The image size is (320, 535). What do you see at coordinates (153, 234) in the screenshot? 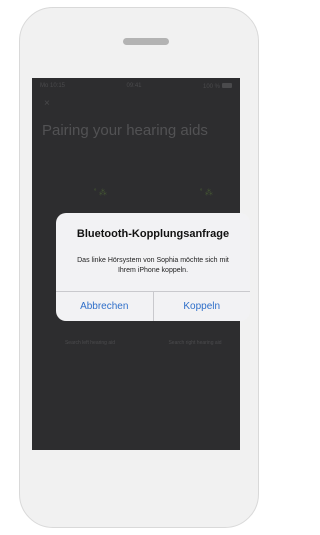
I see `alert-title: Bluetooth-Kopplungsanfrage` at bounding box center [153, 234].